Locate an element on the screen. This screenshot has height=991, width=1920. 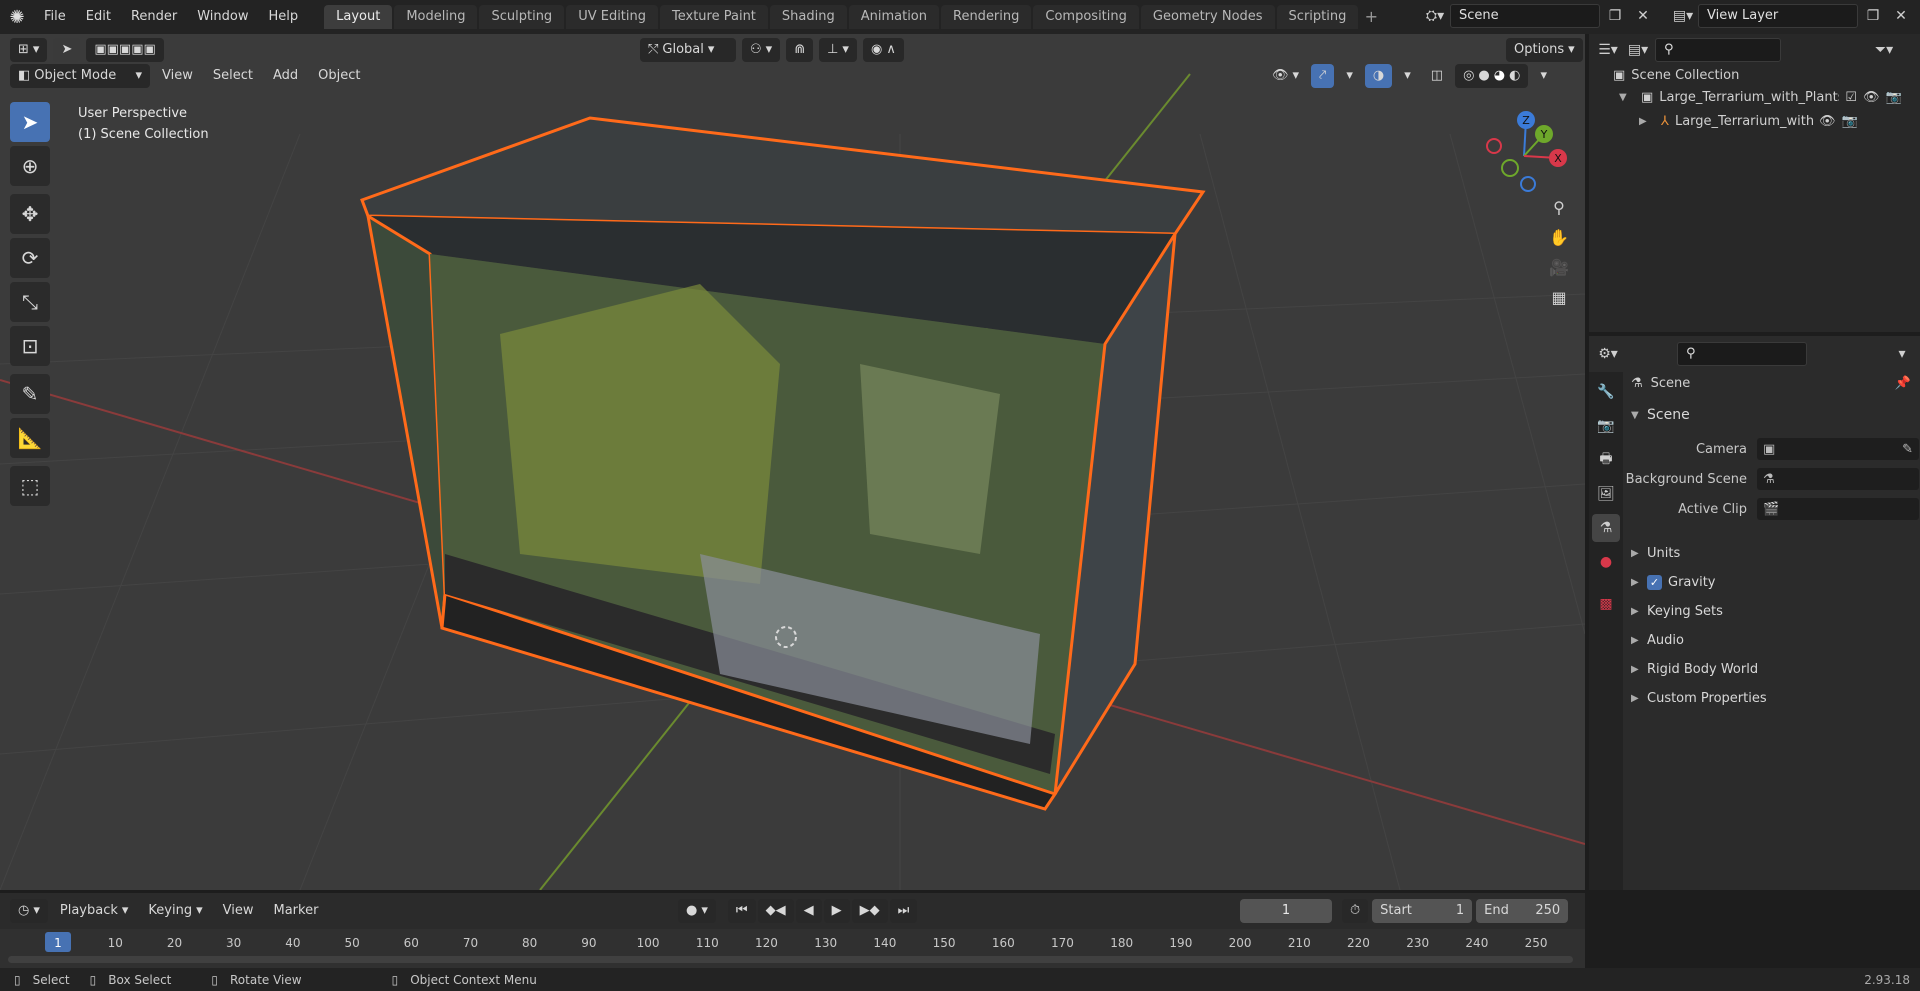
rigid-body-world-panel-header: ▶ Rigid Body World is located at coordinates (1694, 669).